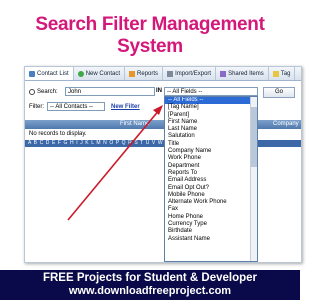 This screenshot has height=300, width=320. Describe the element at coordinates (286, 124) in the screenshot. I see `column-company: Company` at that location.